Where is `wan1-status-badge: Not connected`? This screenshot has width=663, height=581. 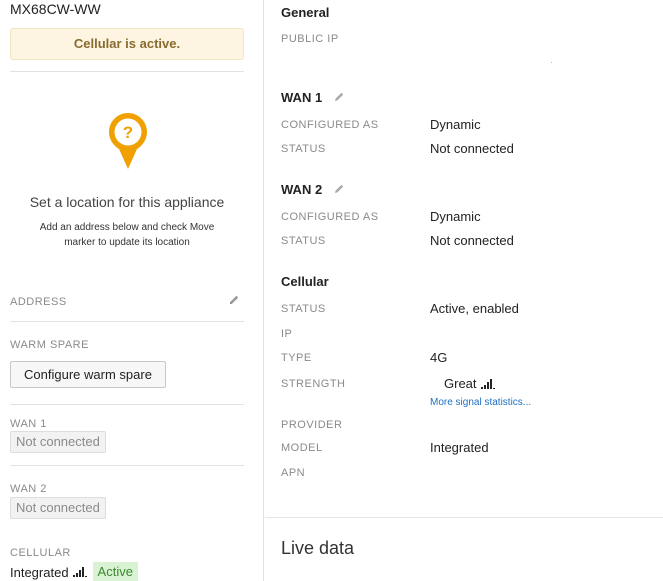 wan1-status-badge: Not connected is located at coordinates (58, 442).